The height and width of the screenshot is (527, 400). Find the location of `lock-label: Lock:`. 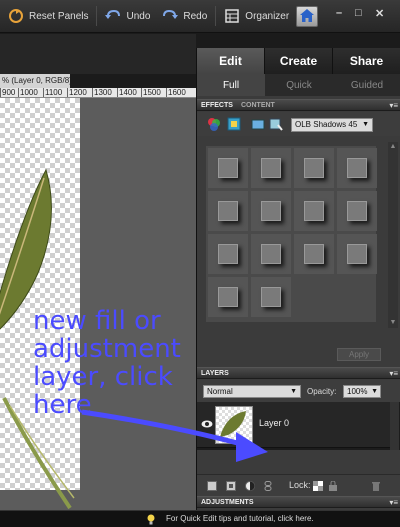

lock-label: Lock: is located at coordinates (300, 485).